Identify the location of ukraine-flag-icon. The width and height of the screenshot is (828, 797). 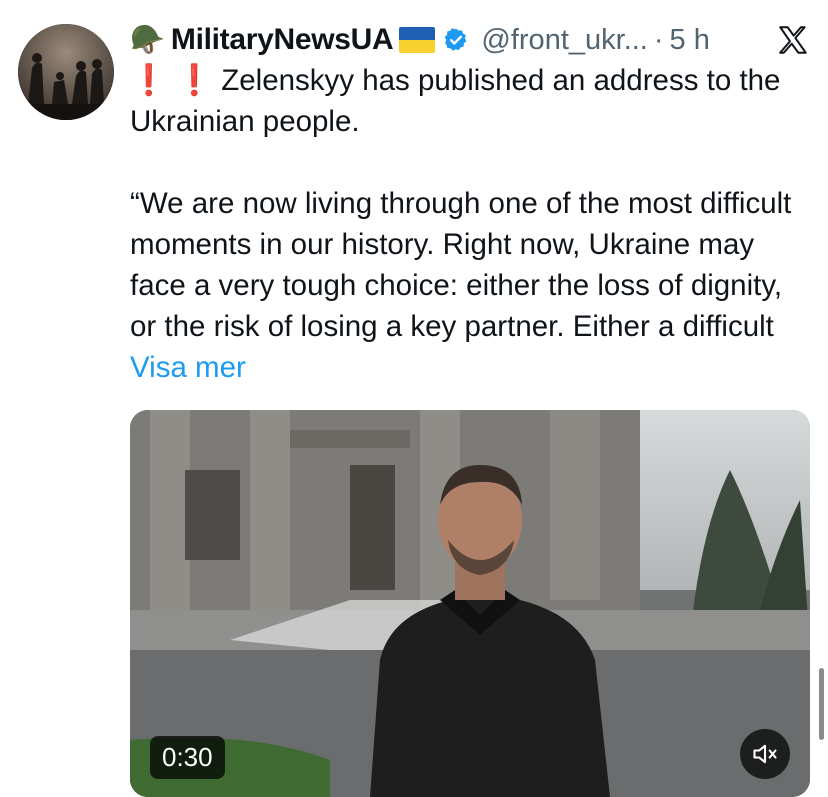
(417, 40).